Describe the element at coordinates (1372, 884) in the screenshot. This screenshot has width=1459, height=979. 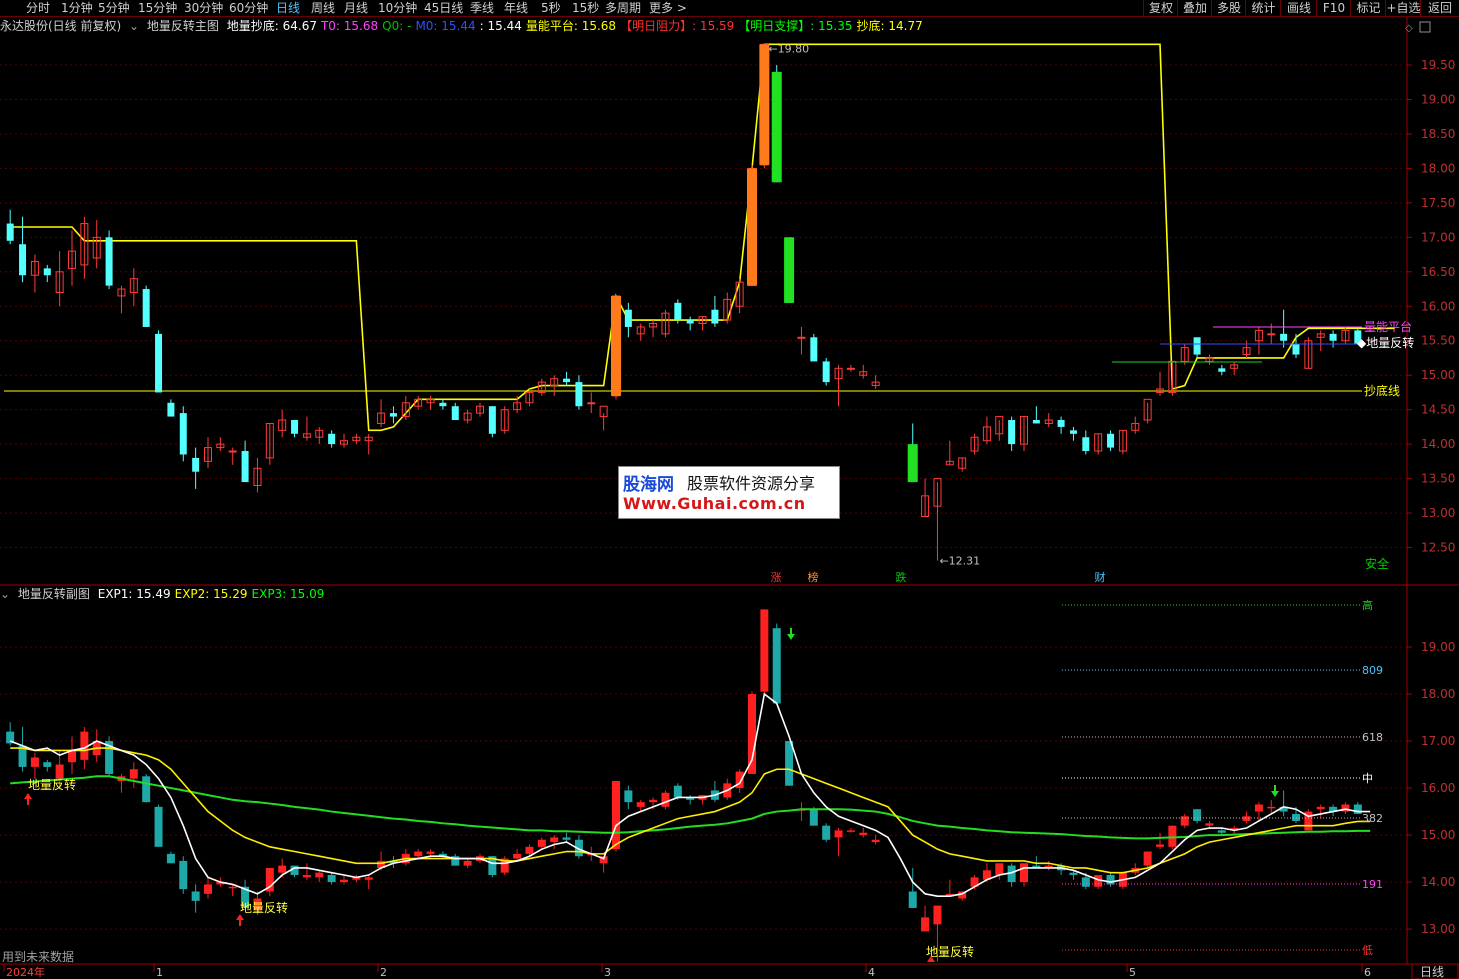
I see `fib-label: 191` at that location.